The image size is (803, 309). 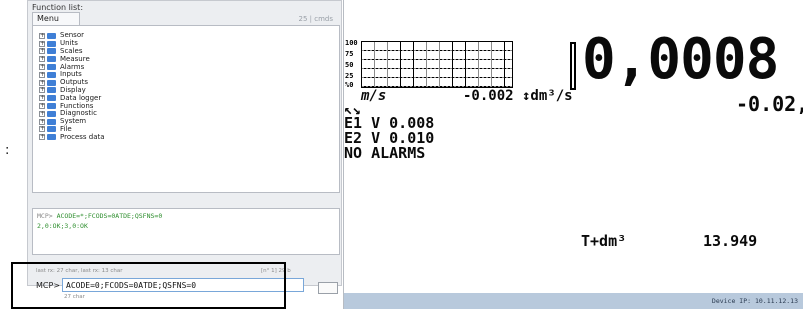 I want to click on last-rx-info: last rx: 27 char, last rx: 13 char, so click(x=79, y=271).